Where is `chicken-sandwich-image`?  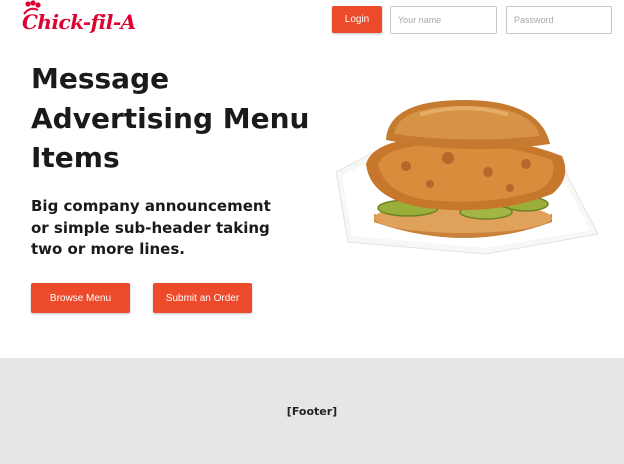 chicken-sandwich-image is located at coordinates (467, 177).